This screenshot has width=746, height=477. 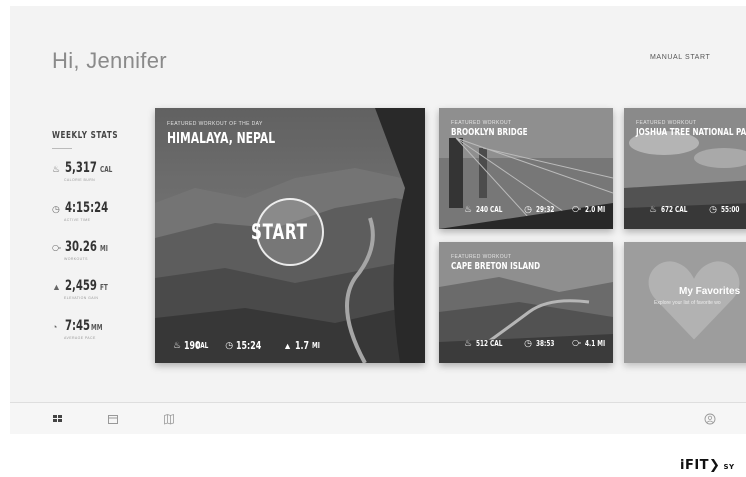 I want to click on dashboard-nav-icon, so click(x=58, y=418).